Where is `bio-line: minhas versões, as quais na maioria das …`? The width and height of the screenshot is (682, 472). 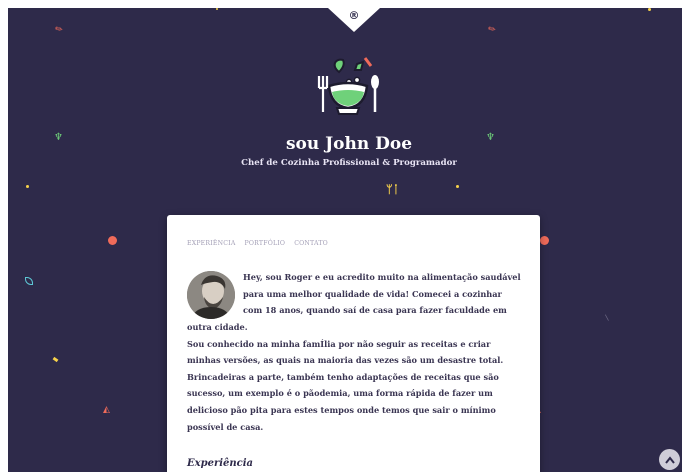
bio-line: minhas versões, as quais na maioria das … is located at coordinates (345, 360).